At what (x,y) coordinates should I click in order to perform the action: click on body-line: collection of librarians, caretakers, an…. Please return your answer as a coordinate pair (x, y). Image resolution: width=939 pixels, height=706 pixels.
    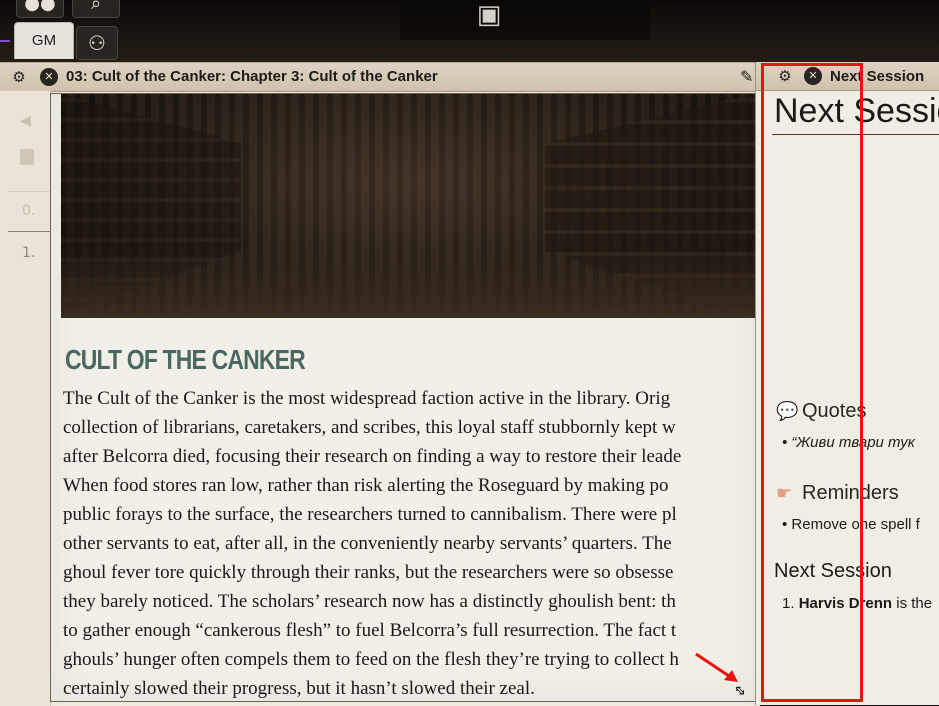
    Looking at the image, I should click on (369, 427).